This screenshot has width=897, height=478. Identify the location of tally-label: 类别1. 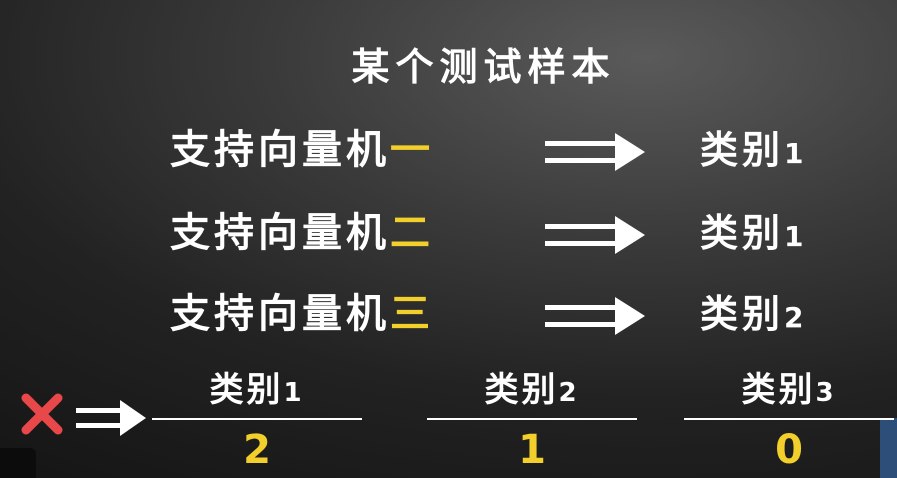
(257, 390).